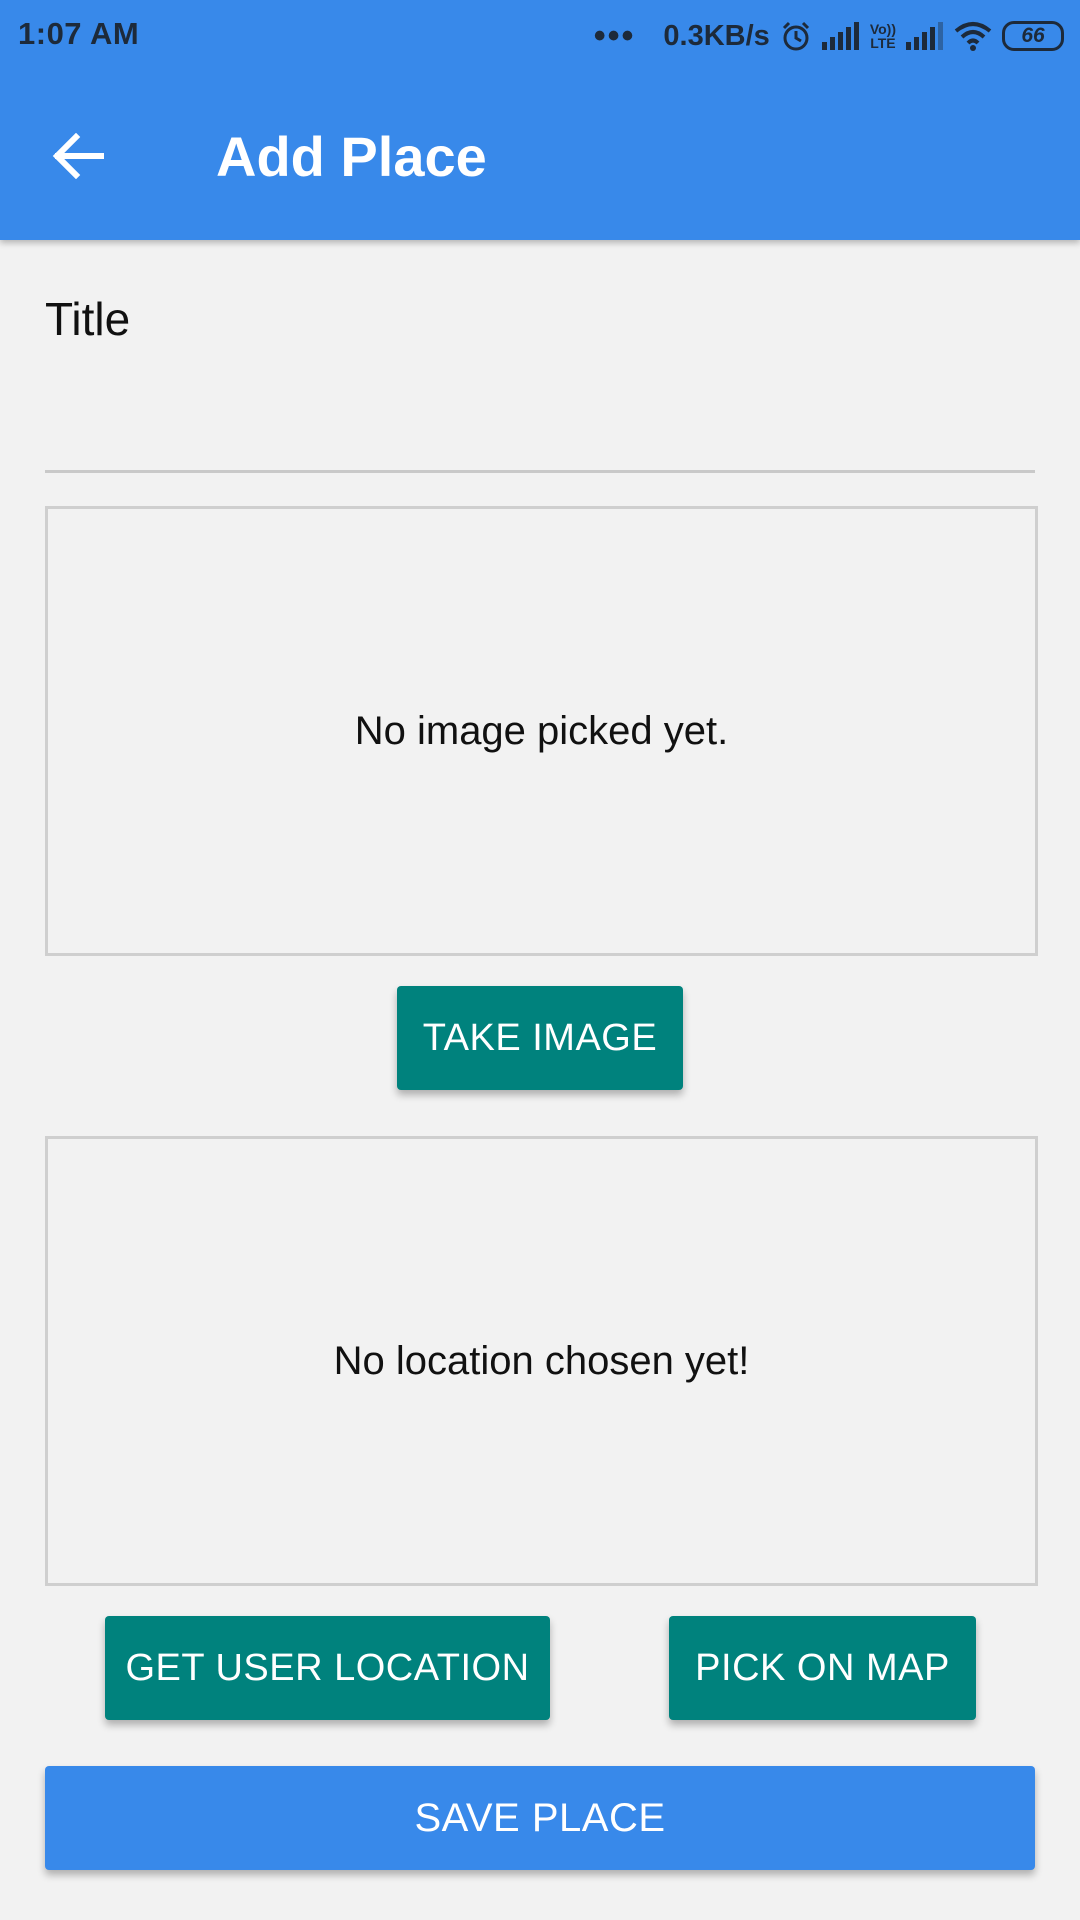 The image size is (1080, 1920). Describe the element at coordinates (822, 1668) in the screenshot. I see `pick-on-map-button: PICK ON MAP` at that location.